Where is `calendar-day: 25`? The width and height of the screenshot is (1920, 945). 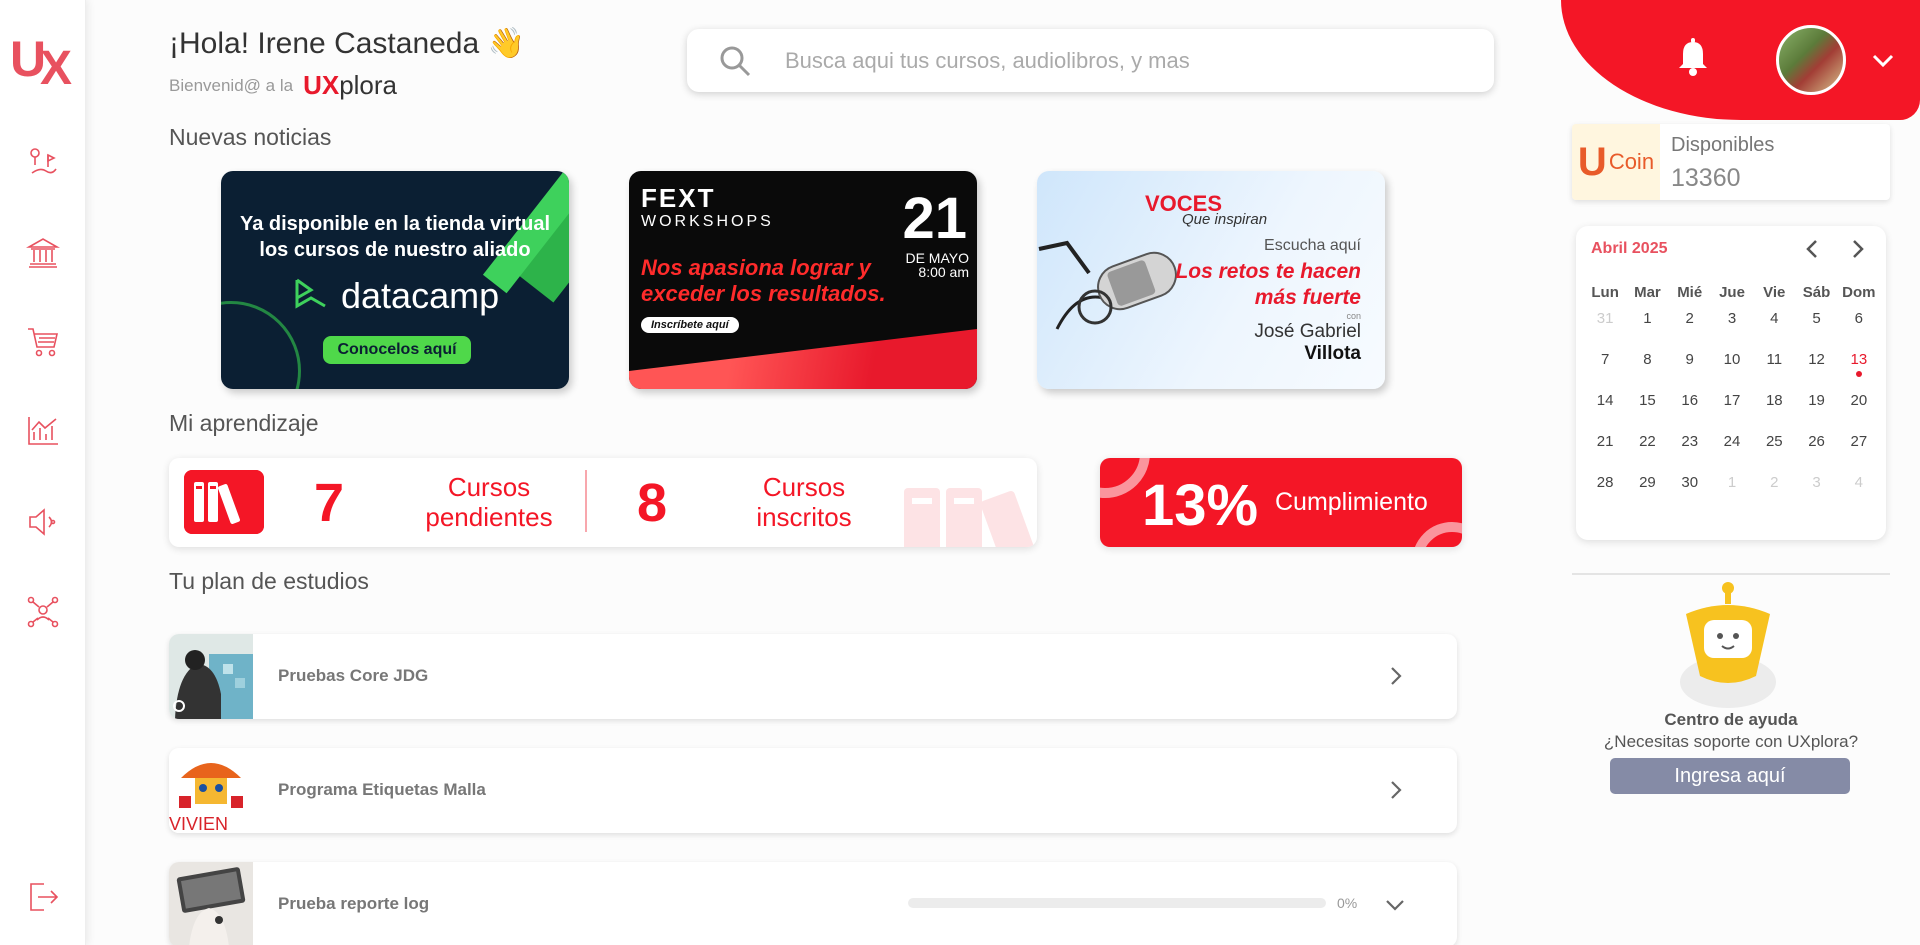
calendar-day: 25 is located at coordinates (1774, 453).